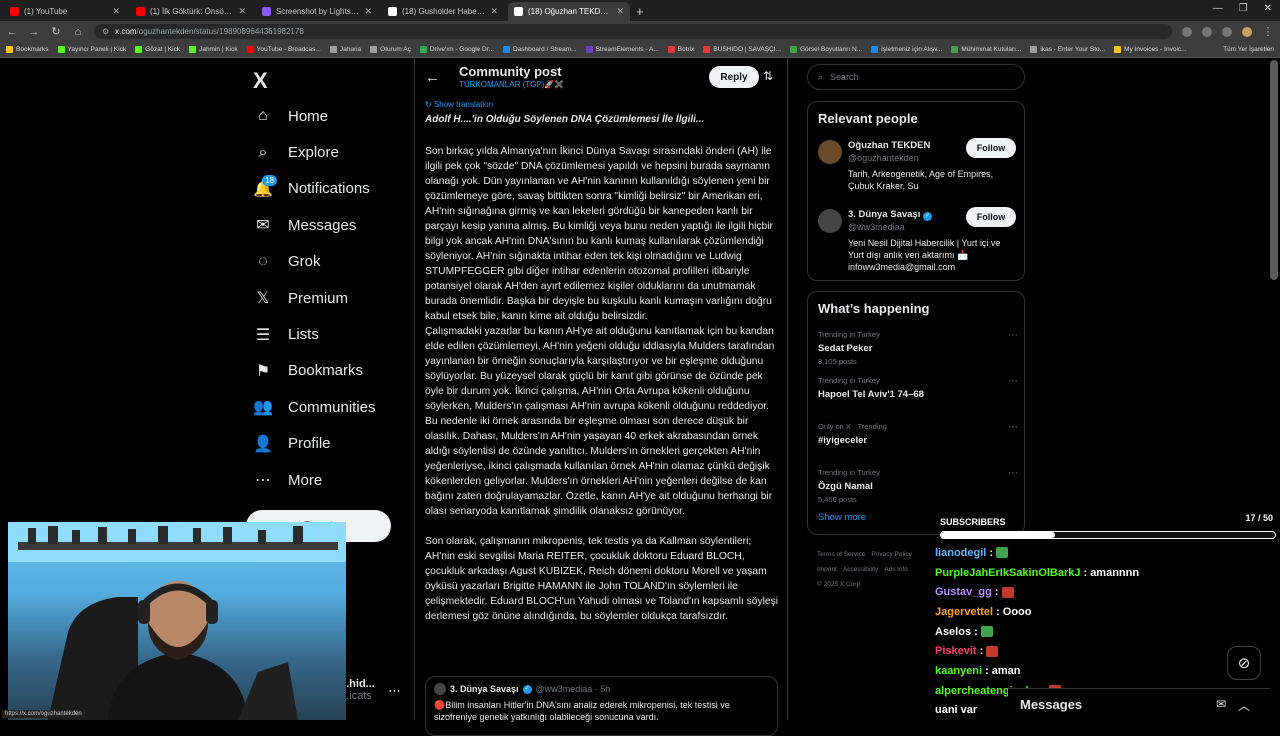 The width and height of the screenshot is (1280, 736). What do you see at coordinates (91, 49) in the screenshot?
I see `bookmark-item: Yayıncı Paneli | Kick` at bounding box center [91, 49].